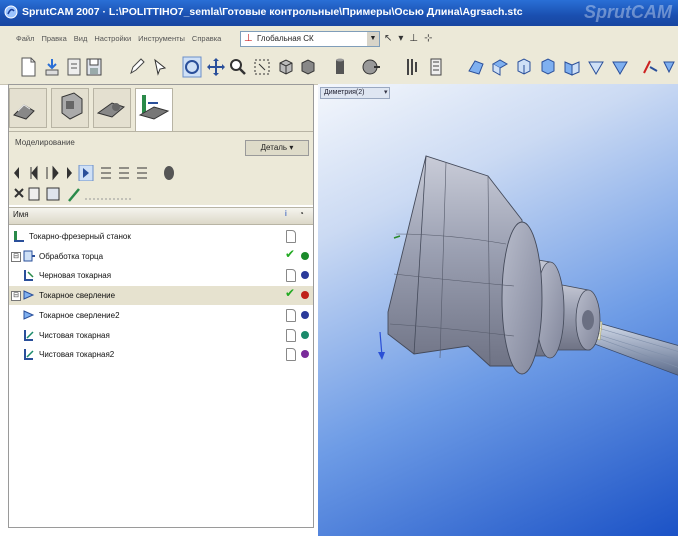 This screenshot has width=678, height=536. Describe the element at coordinates (21, 214) in the screenshot. I see `column-name: Имя` at that location.